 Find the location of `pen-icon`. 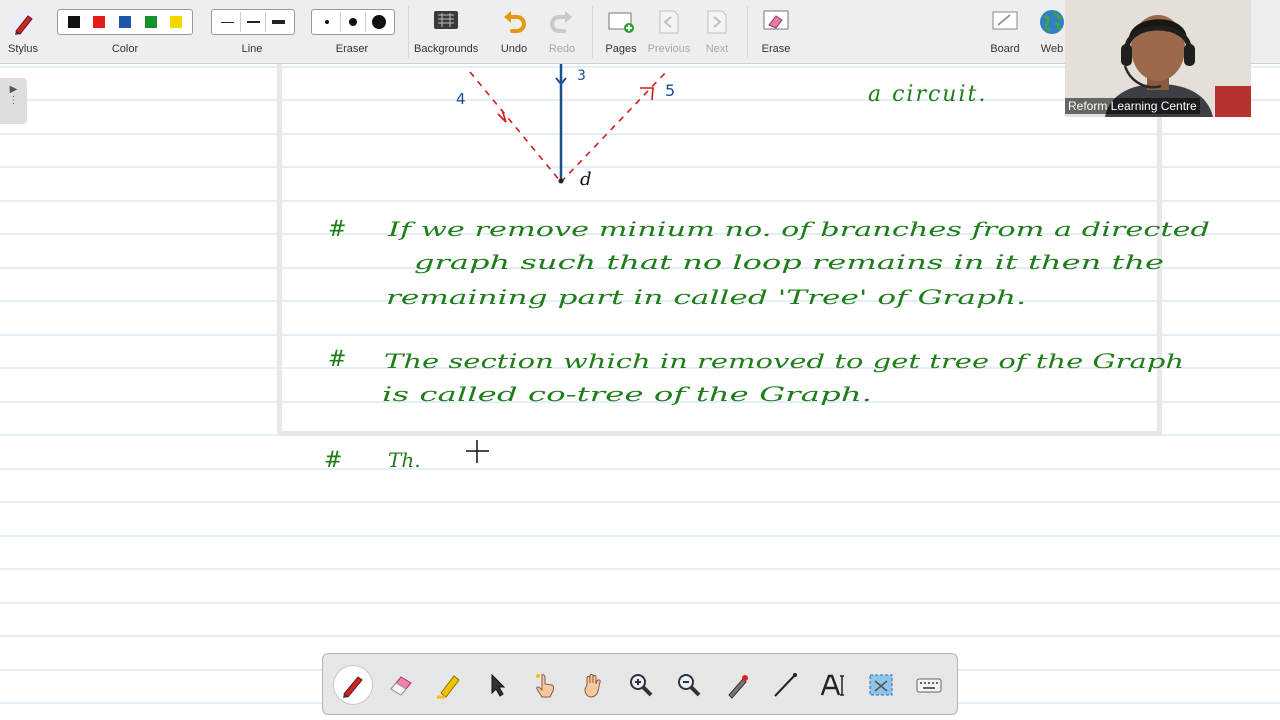

pen-icon is located at coordinates (353, 687).